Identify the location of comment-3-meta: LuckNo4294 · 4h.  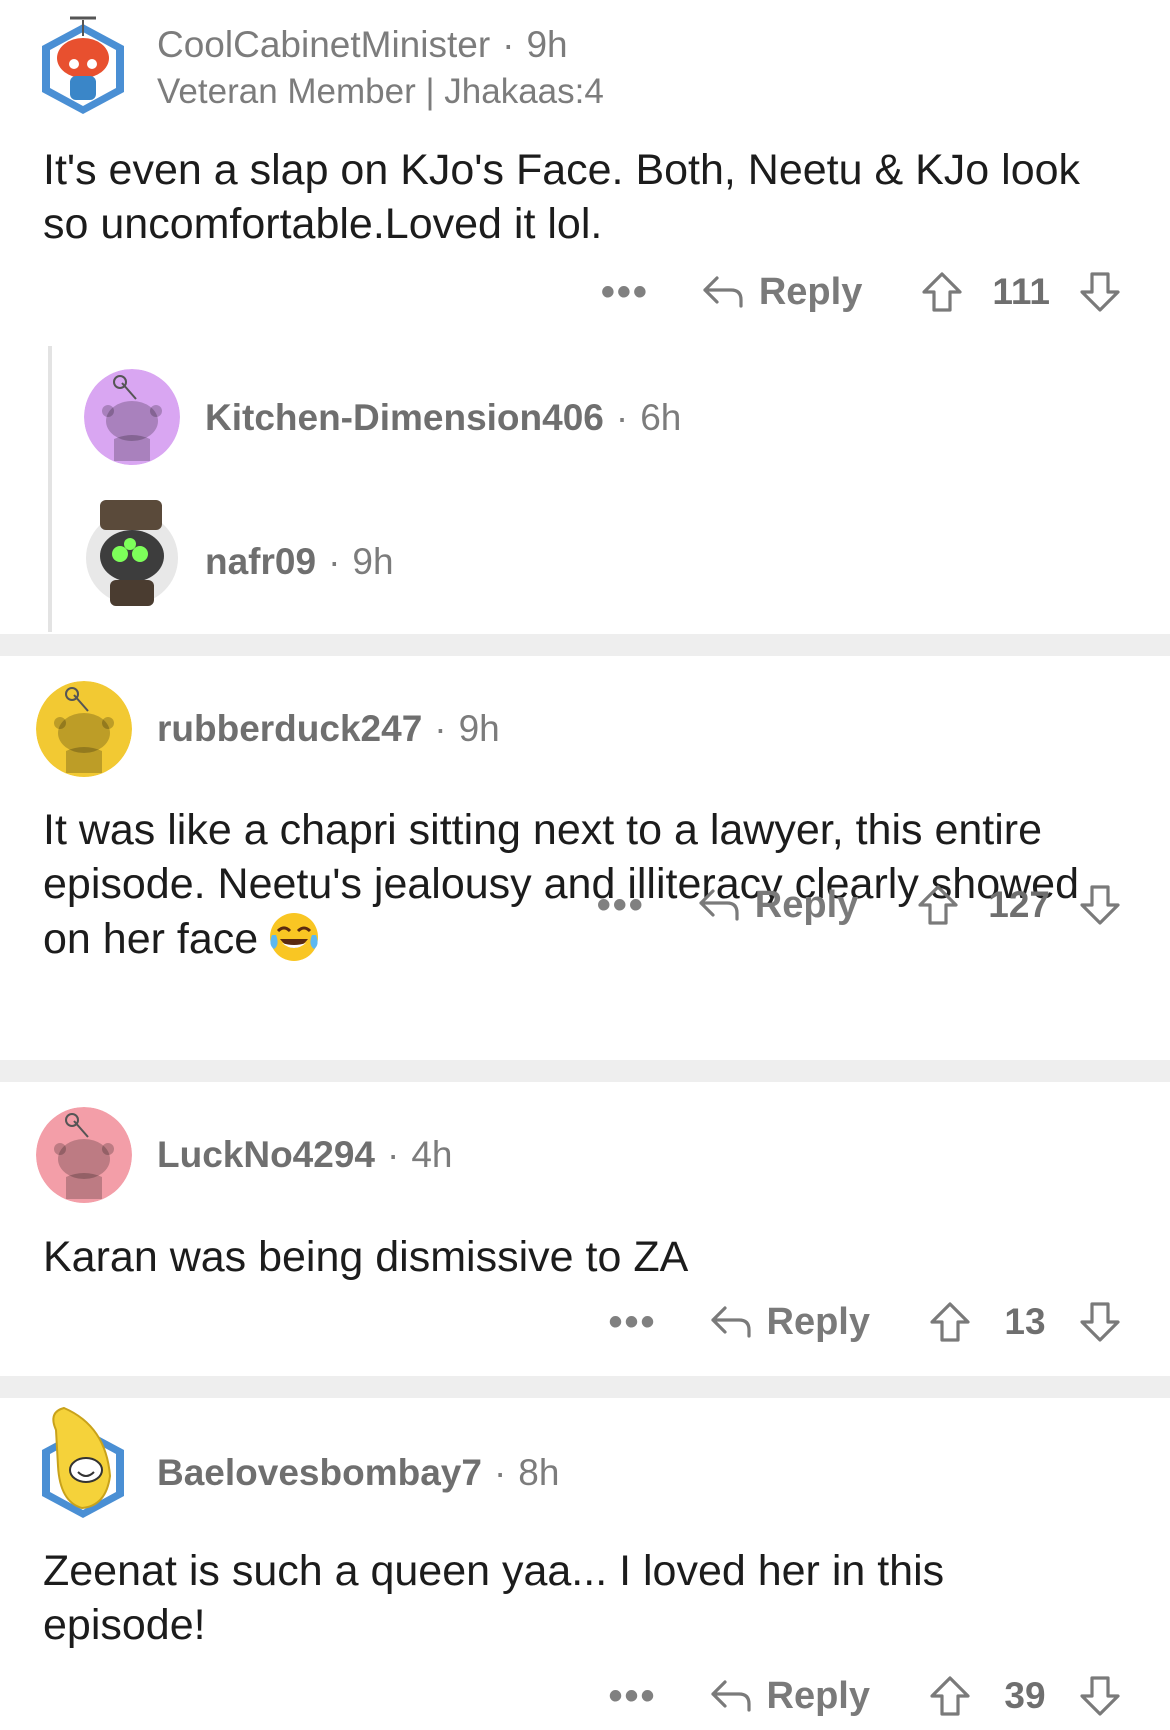
(304, 1155).